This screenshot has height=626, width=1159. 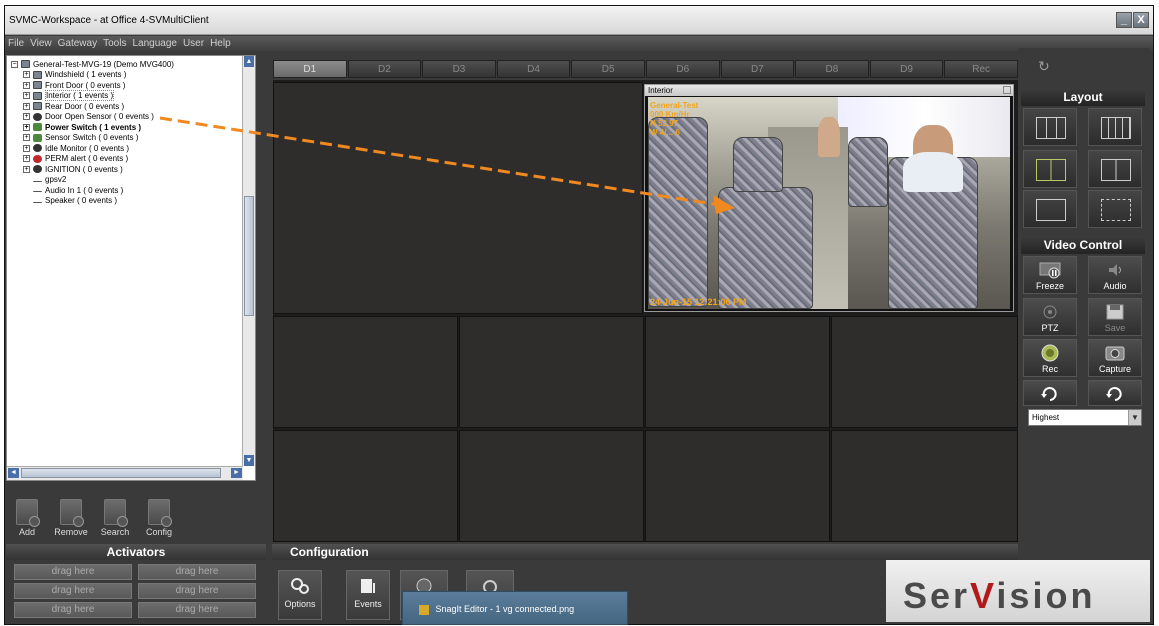 I want to click on quality-select: Highest ▼, so click(x=1085, y=417).